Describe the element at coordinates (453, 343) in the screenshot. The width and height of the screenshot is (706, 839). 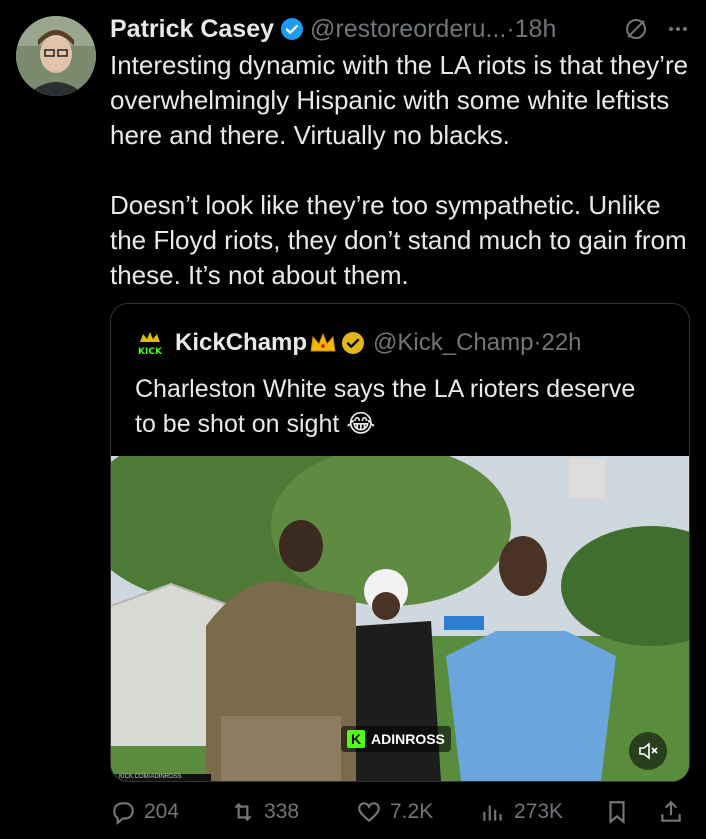
I see `quote-author-handle: @Kick_Champ` at that location.